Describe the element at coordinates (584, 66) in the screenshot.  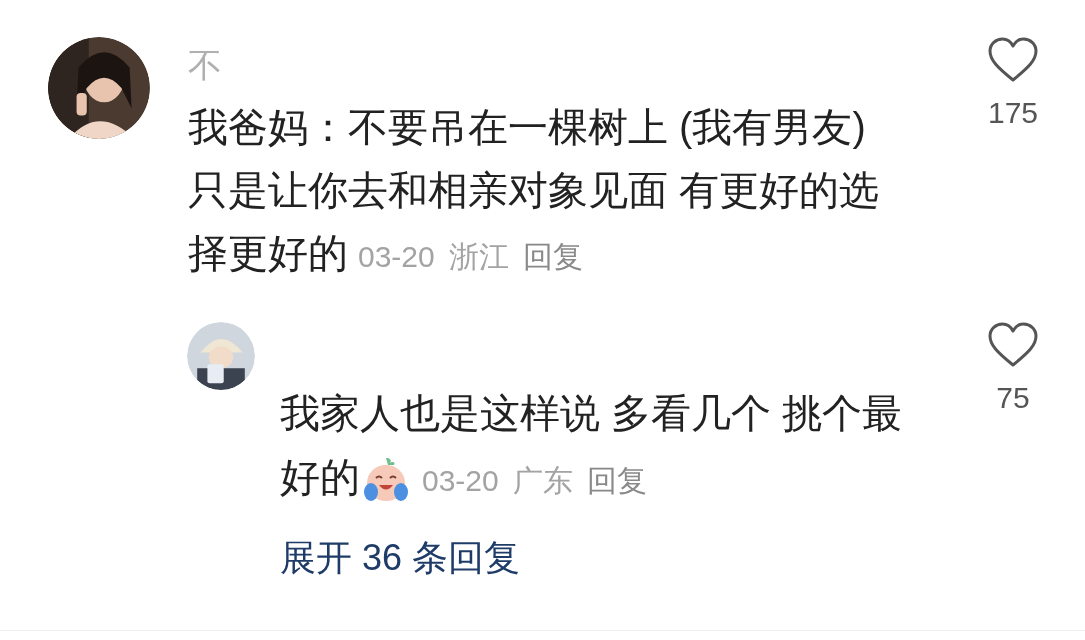
I see `username: 不` at that location.